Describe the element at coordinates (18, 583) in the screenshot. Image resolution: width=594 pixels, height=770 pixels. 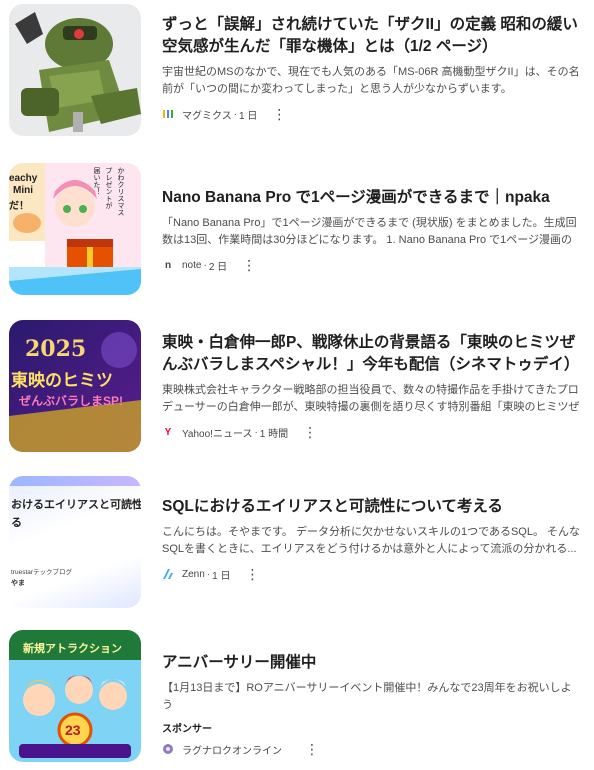
I see `thumb-text-author: やま` at that location.